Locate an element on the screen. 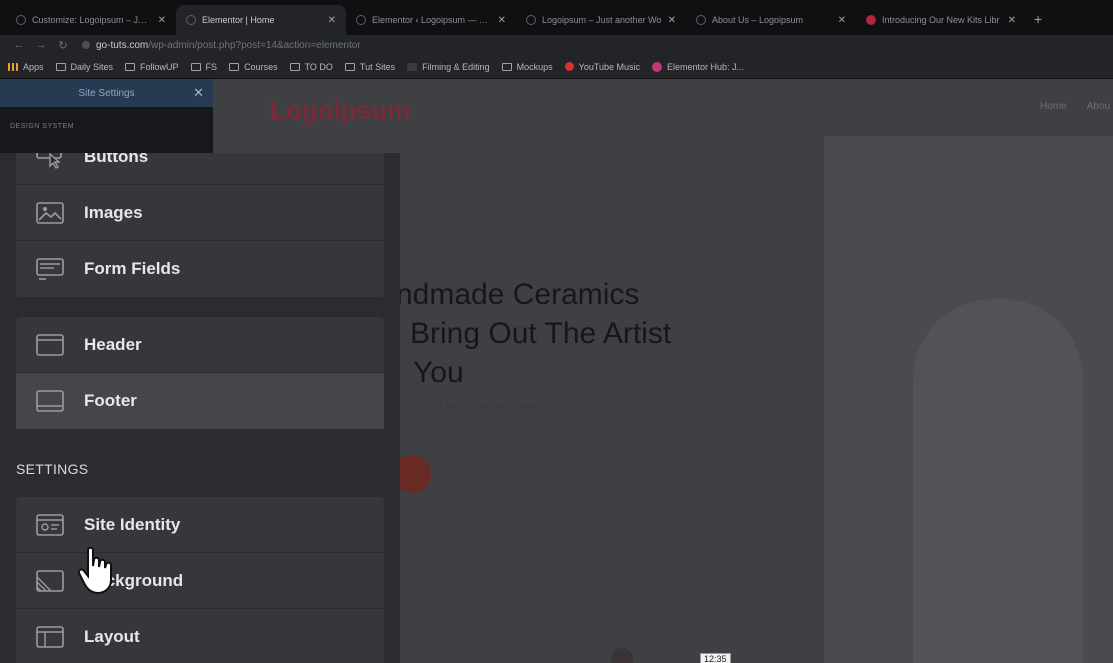  menu-item-label: Header is located at coordinates (113, 344).